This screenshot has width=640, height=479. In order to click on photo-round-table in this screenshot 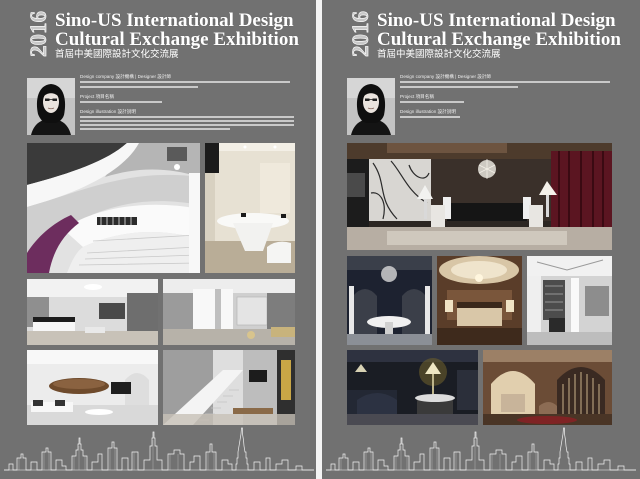, I will do `click(250, 208)`.